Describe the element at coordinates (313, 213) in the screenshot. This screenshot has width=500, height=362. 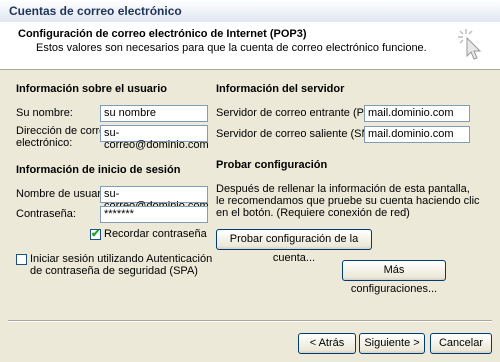
I see `test-description-line3: en el botón. (Requiere conexión de red)` at that location.